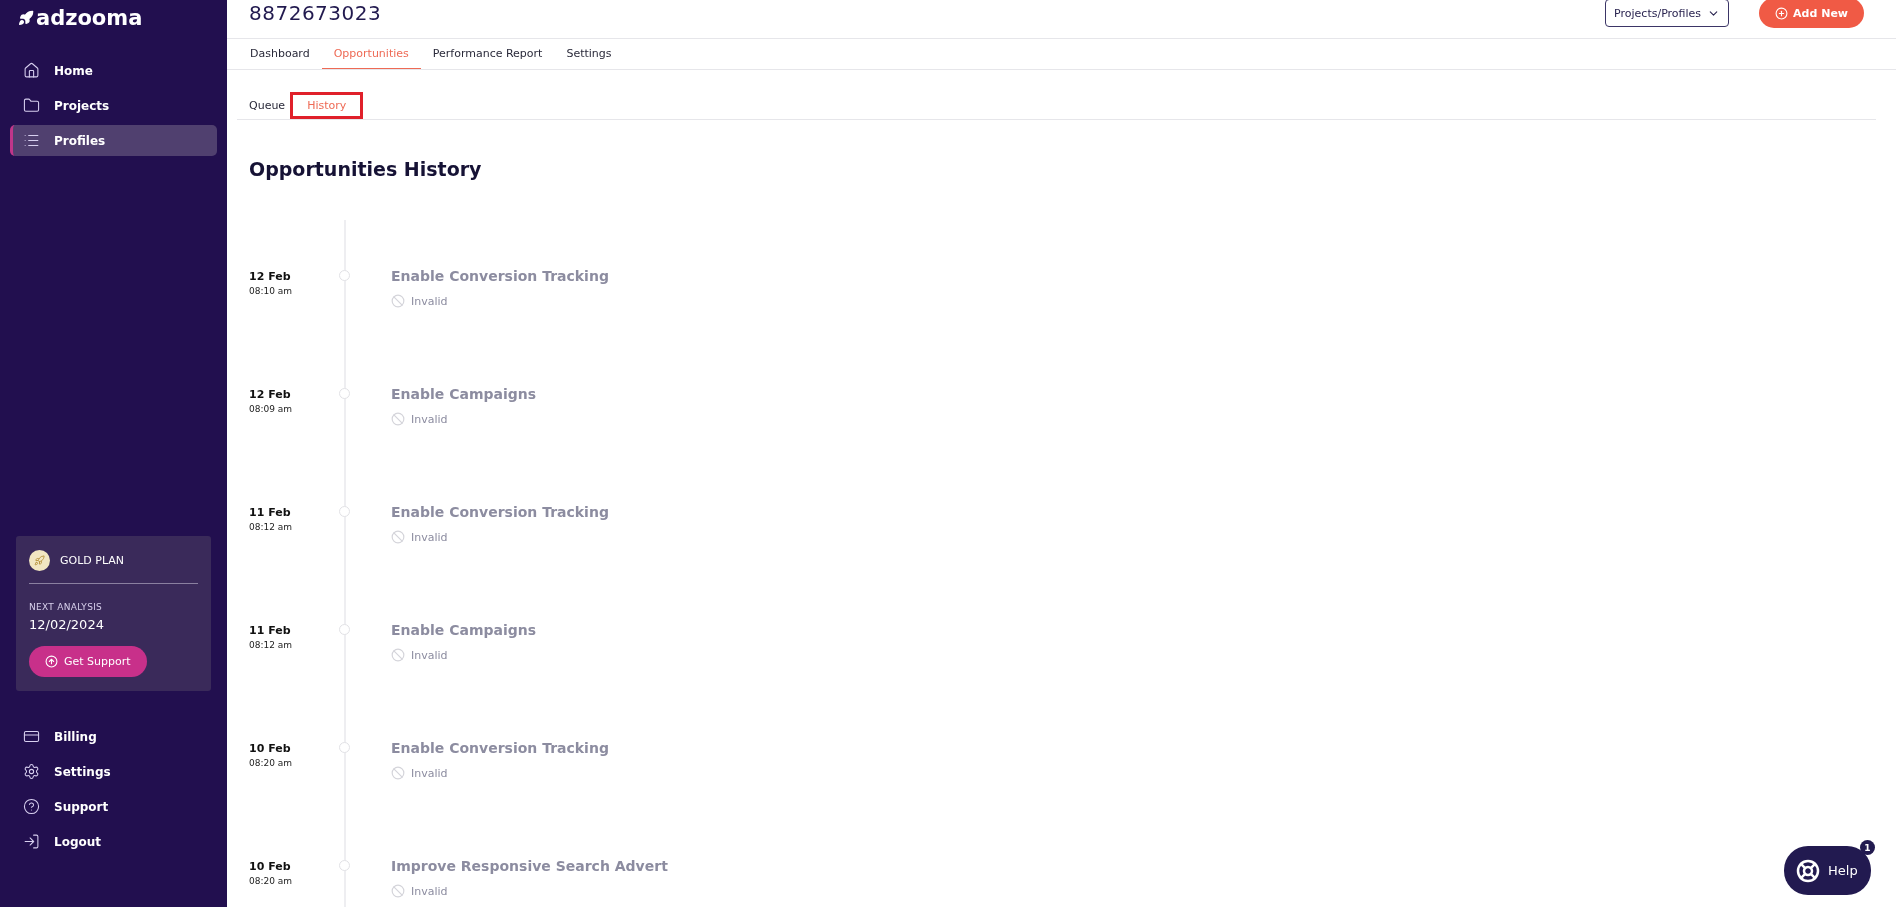 This screenshot has height=907, width=1896. Describe the element at coordinates (113, 140) in the screenshot. I see `nav-item: Profiles` at that location.